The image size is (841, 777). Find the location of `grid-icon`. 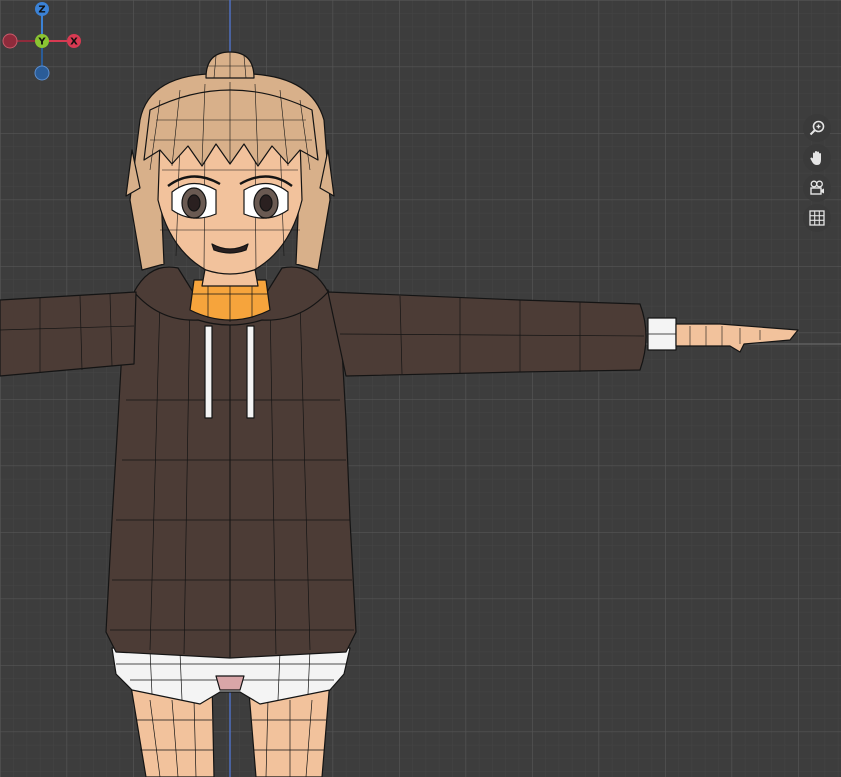

grid-icon is located at coordinates (817, 218).